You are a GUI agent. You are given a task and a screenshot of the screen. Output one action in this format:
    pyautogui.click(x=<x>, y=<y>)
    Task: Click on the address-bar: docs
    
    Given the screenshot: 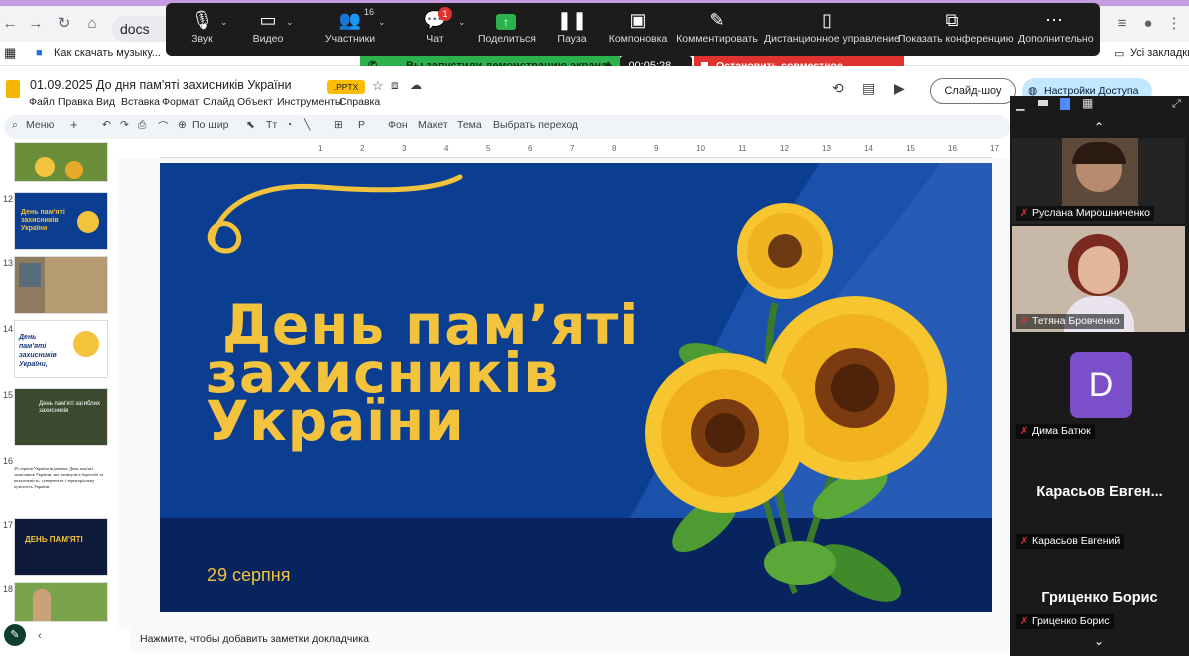 What is the action you would take?
    pyautogui.click(x=141, y=29)
    